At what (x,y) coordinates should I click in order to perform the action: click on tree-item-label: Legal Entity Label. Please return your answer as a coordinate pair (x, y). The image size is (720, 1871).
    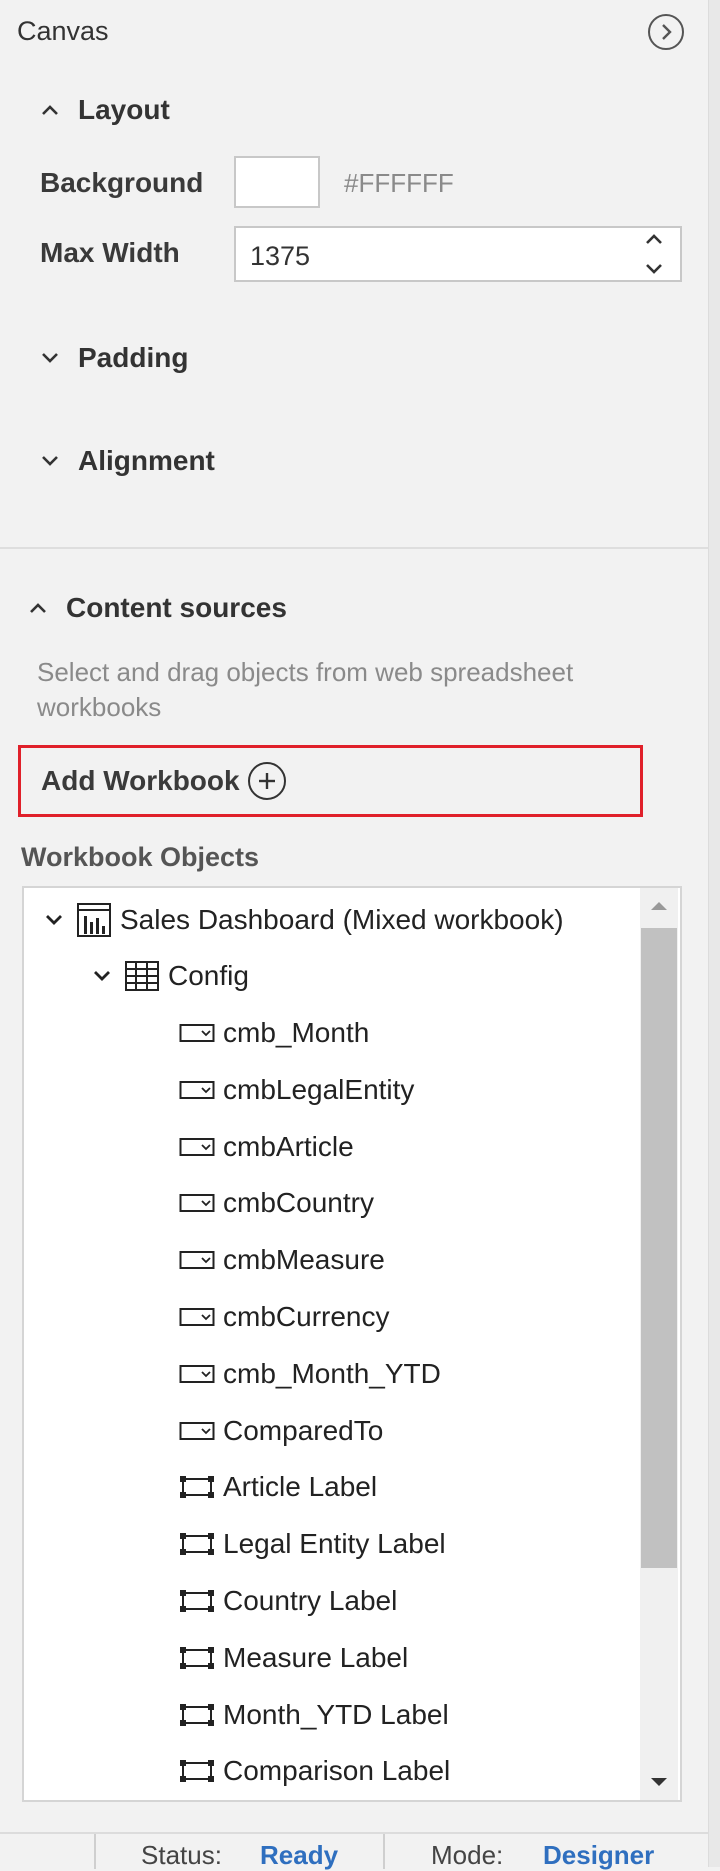
    Looking at the image, I should click on (334, 1544).